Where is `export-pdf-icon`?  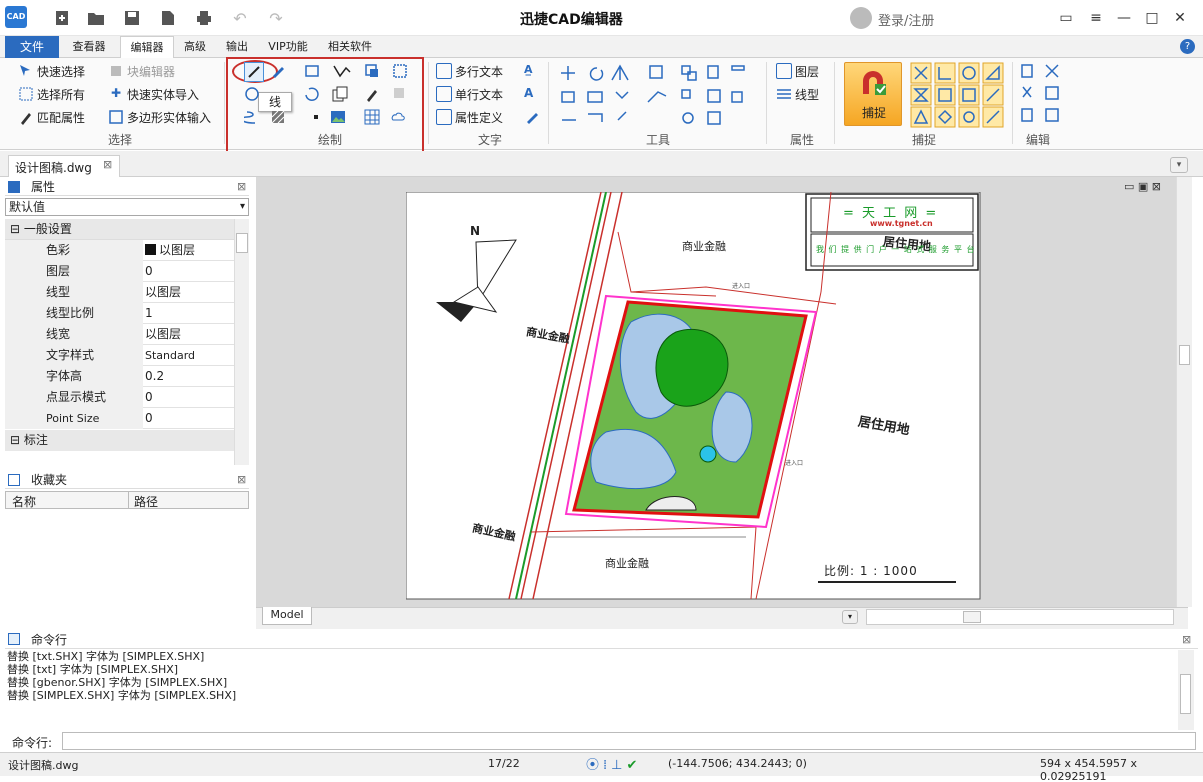
export-pdf-icon is located at coordinates (168, 18).